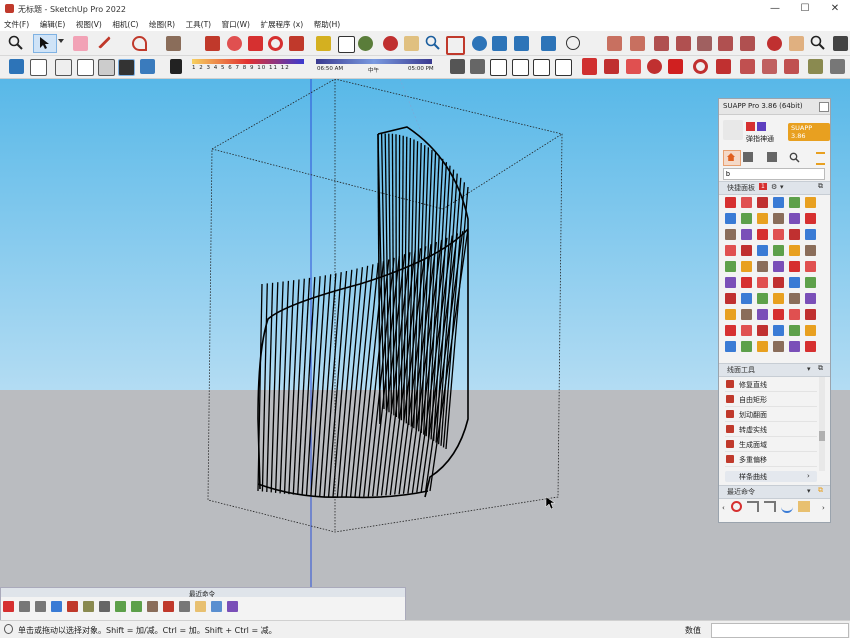 The image size is (850, 638). I want to click on zoom-icon, so click(16, 43).